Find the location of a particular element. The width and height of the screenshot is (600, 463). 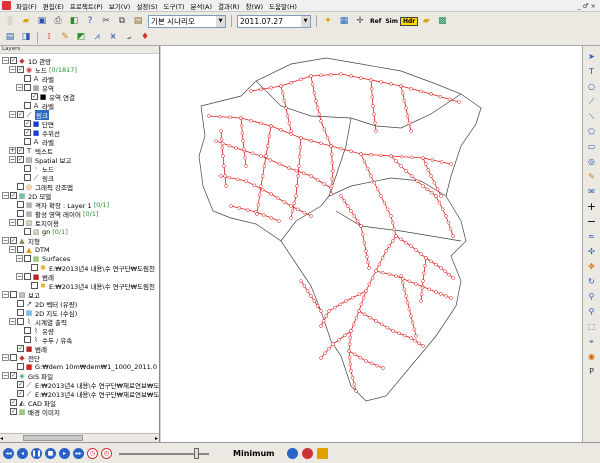

slider-knob is located at coordinates (196, 453).